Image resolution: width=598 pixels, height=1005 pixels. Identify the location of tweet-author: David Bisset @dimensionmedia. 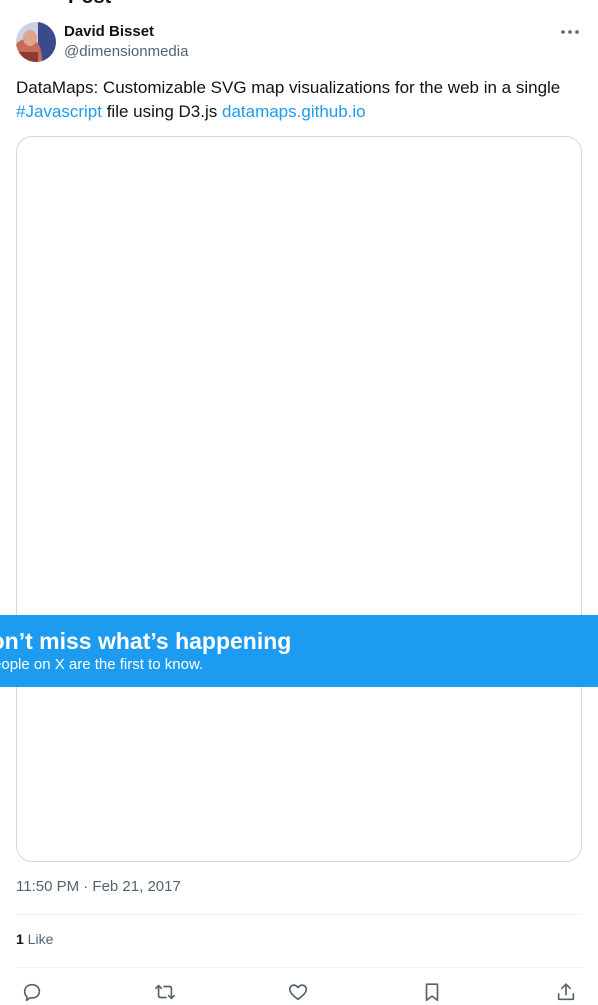
(299, 43).